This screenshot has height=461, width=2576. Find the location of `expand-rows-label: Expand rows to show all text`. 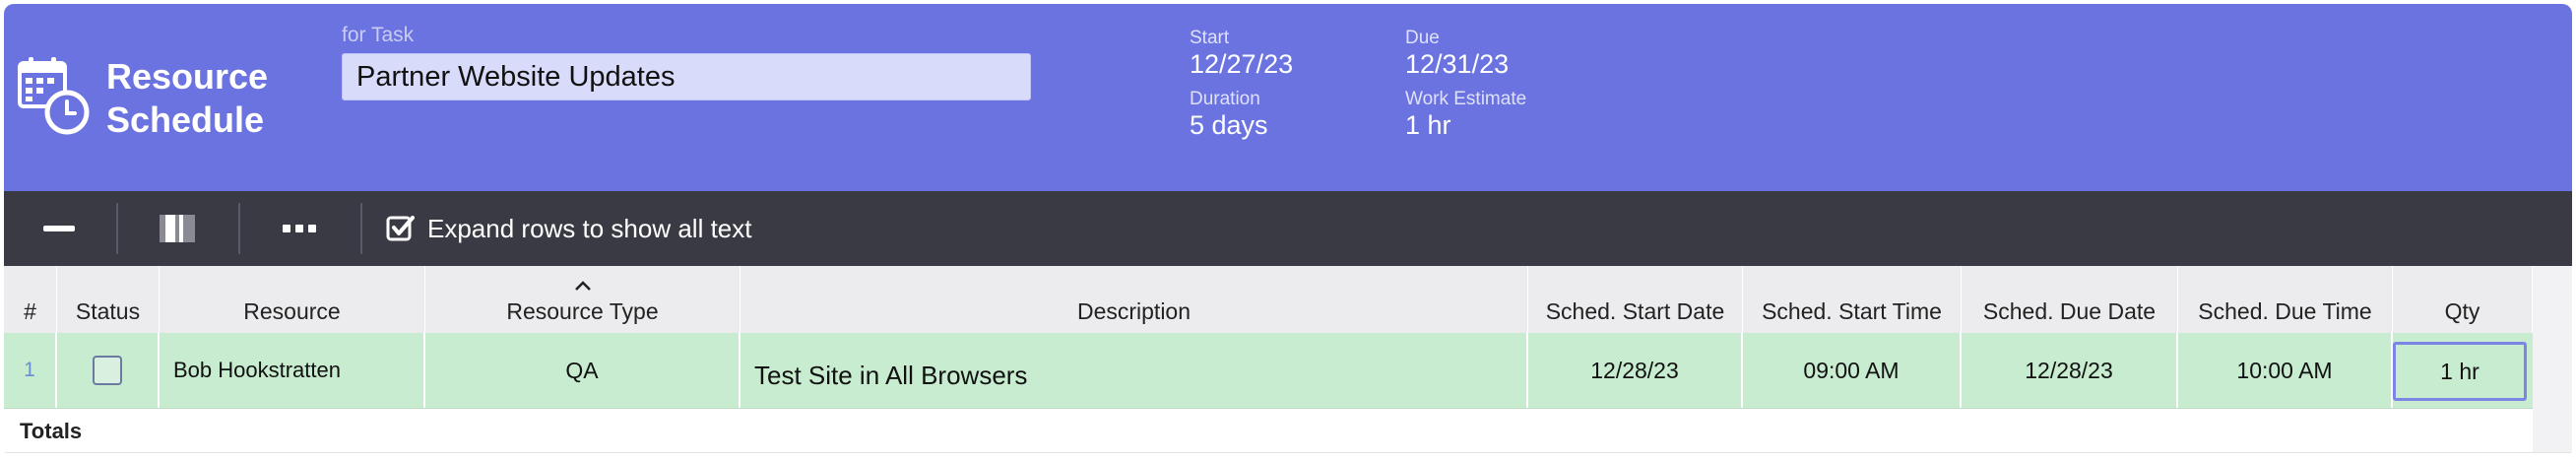

expand-rows-label: Expand rows to show all text is located at coordinates (589, 228).